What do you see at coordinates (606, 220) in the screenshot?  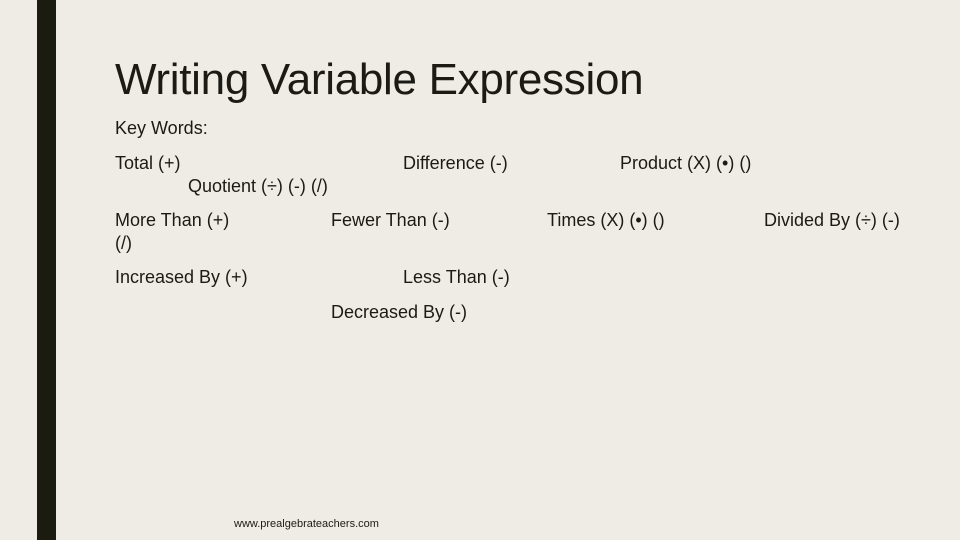 I see `keyword-times: Times (X) (•) ()` at bounding box center [606, 220].